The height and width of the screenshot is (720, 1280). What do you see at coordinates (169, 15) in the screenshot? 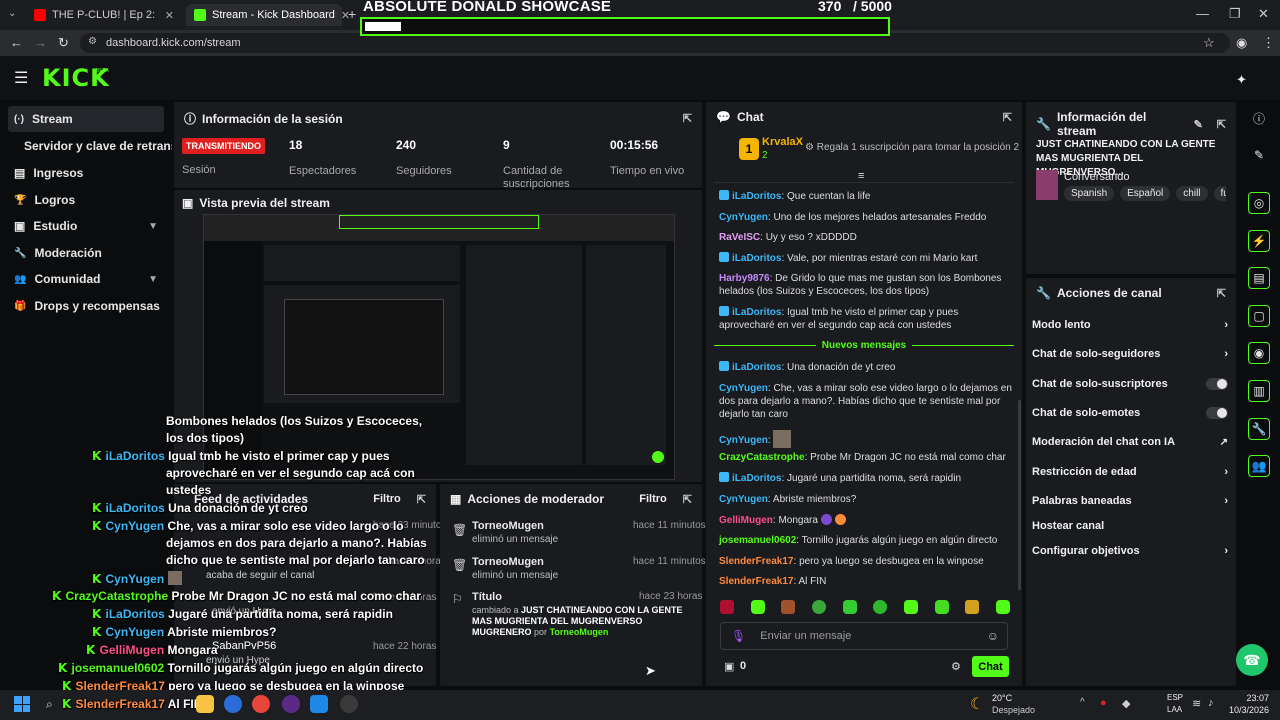
I see `close-tab-icon: ✕` at bounding box center [169, 15].